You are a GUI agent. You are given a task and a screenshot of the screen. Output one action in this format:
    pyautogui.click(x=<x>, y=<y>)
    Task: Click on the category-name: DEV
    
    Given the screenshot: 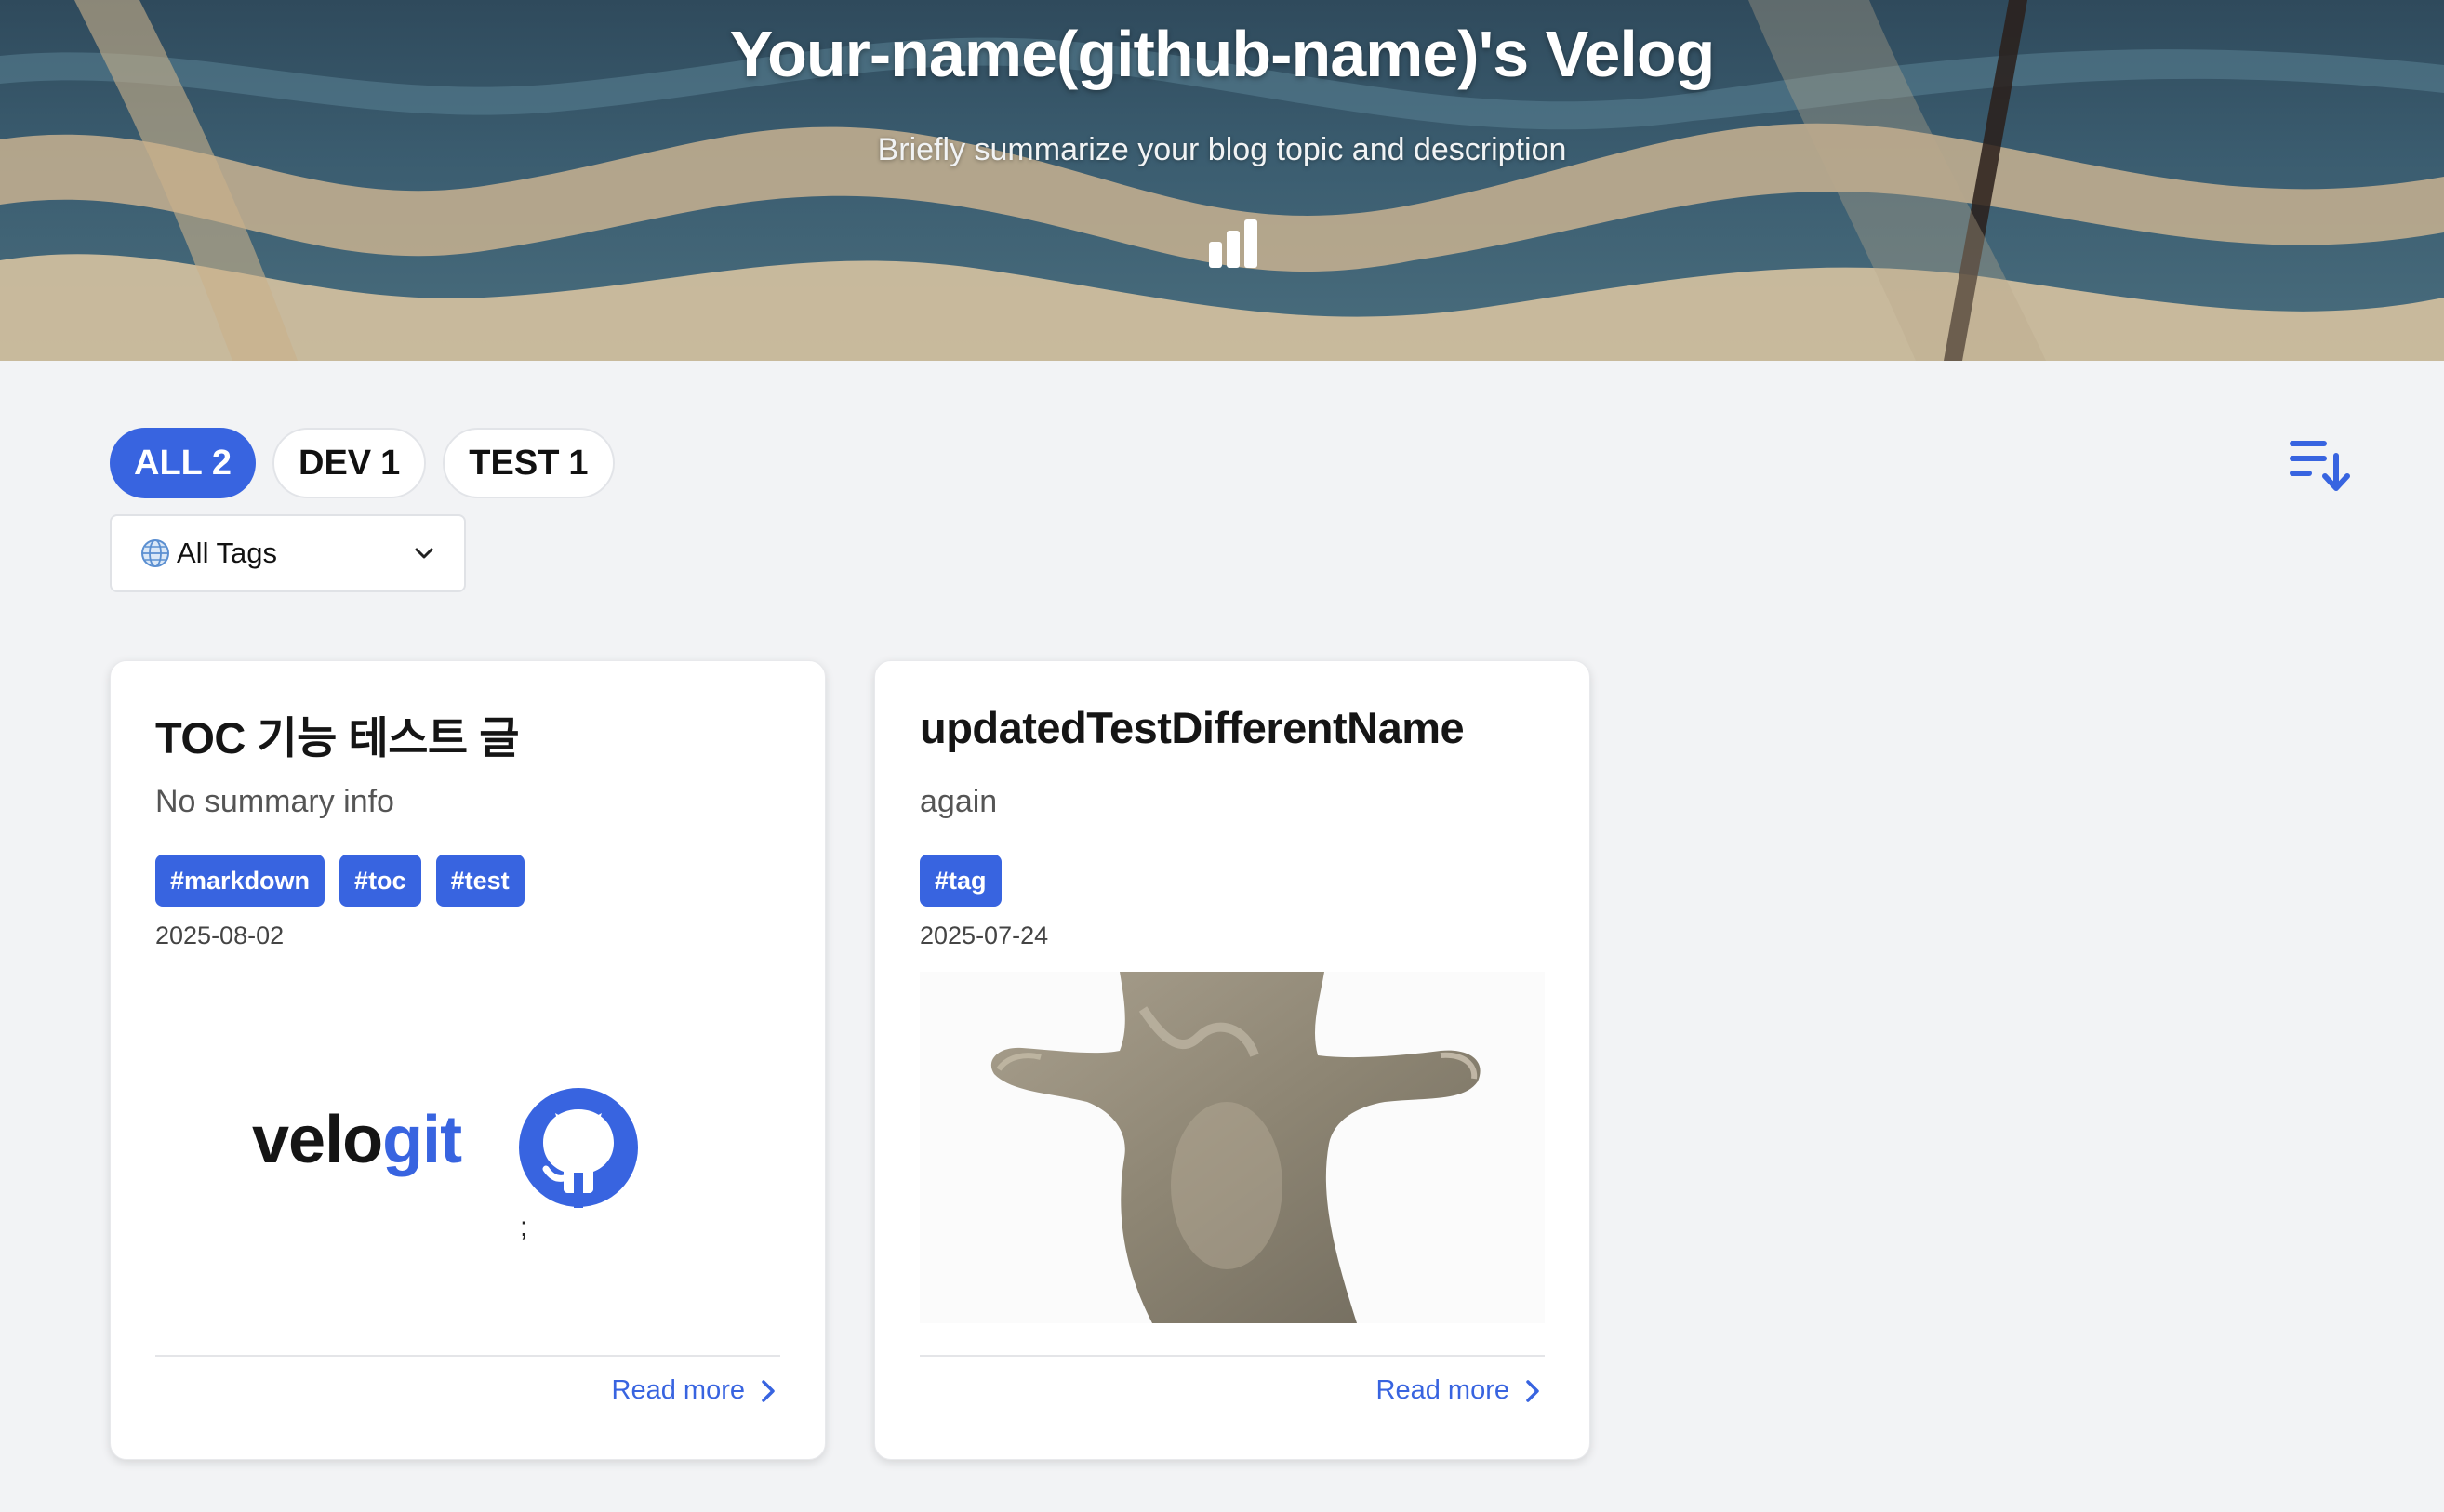 What is the action you would take?
    pyautogui.click(x=335, y=463)
    